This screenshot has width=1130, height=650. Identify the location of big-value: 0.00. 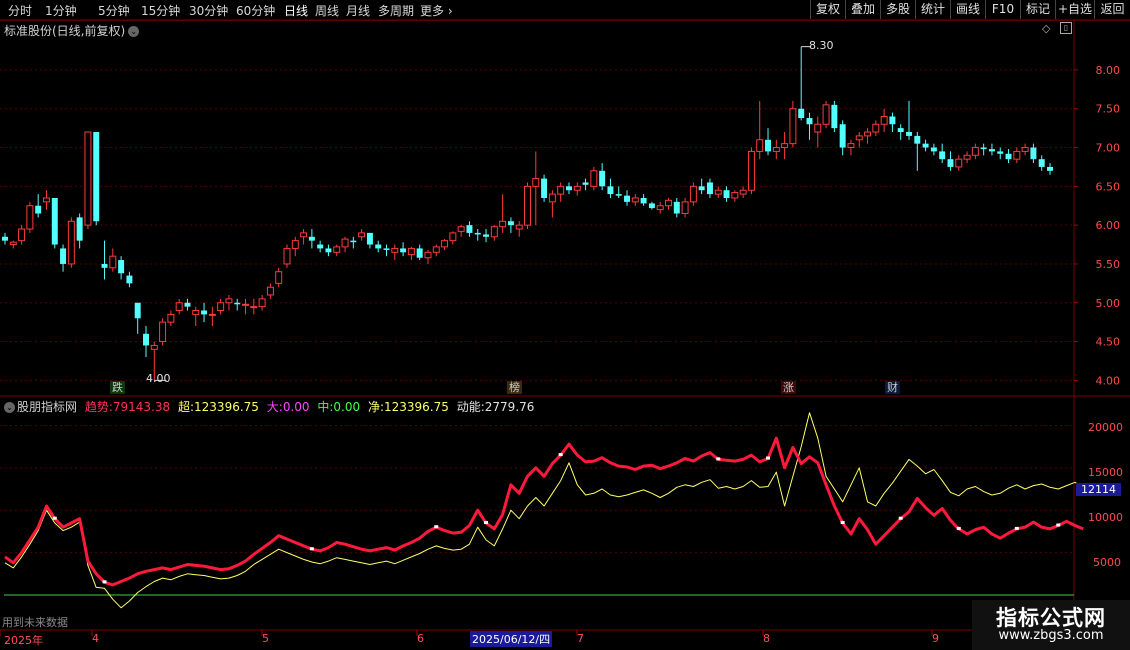
(296, 407).